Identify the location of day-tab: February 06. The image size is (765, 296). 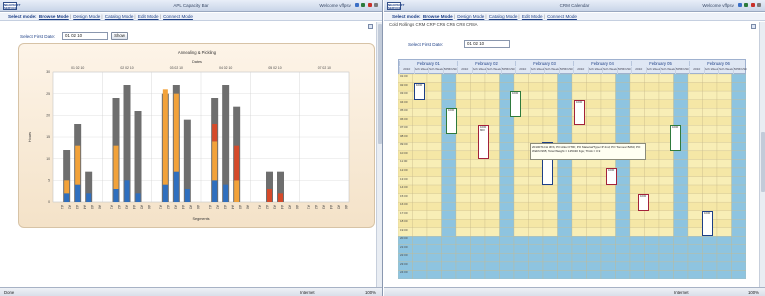
(718, 63).